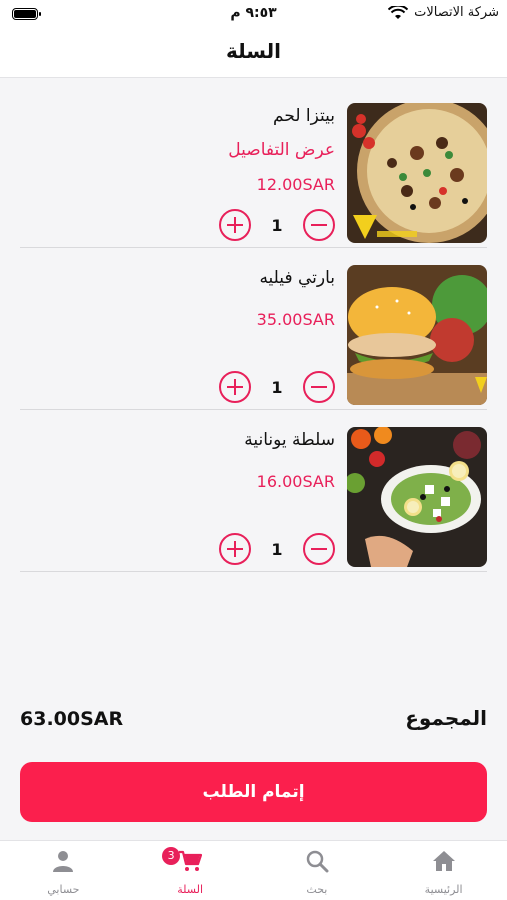  Describe the element at coordinates (417, 173) in the screenshot. I see `pizza-image` at that location.